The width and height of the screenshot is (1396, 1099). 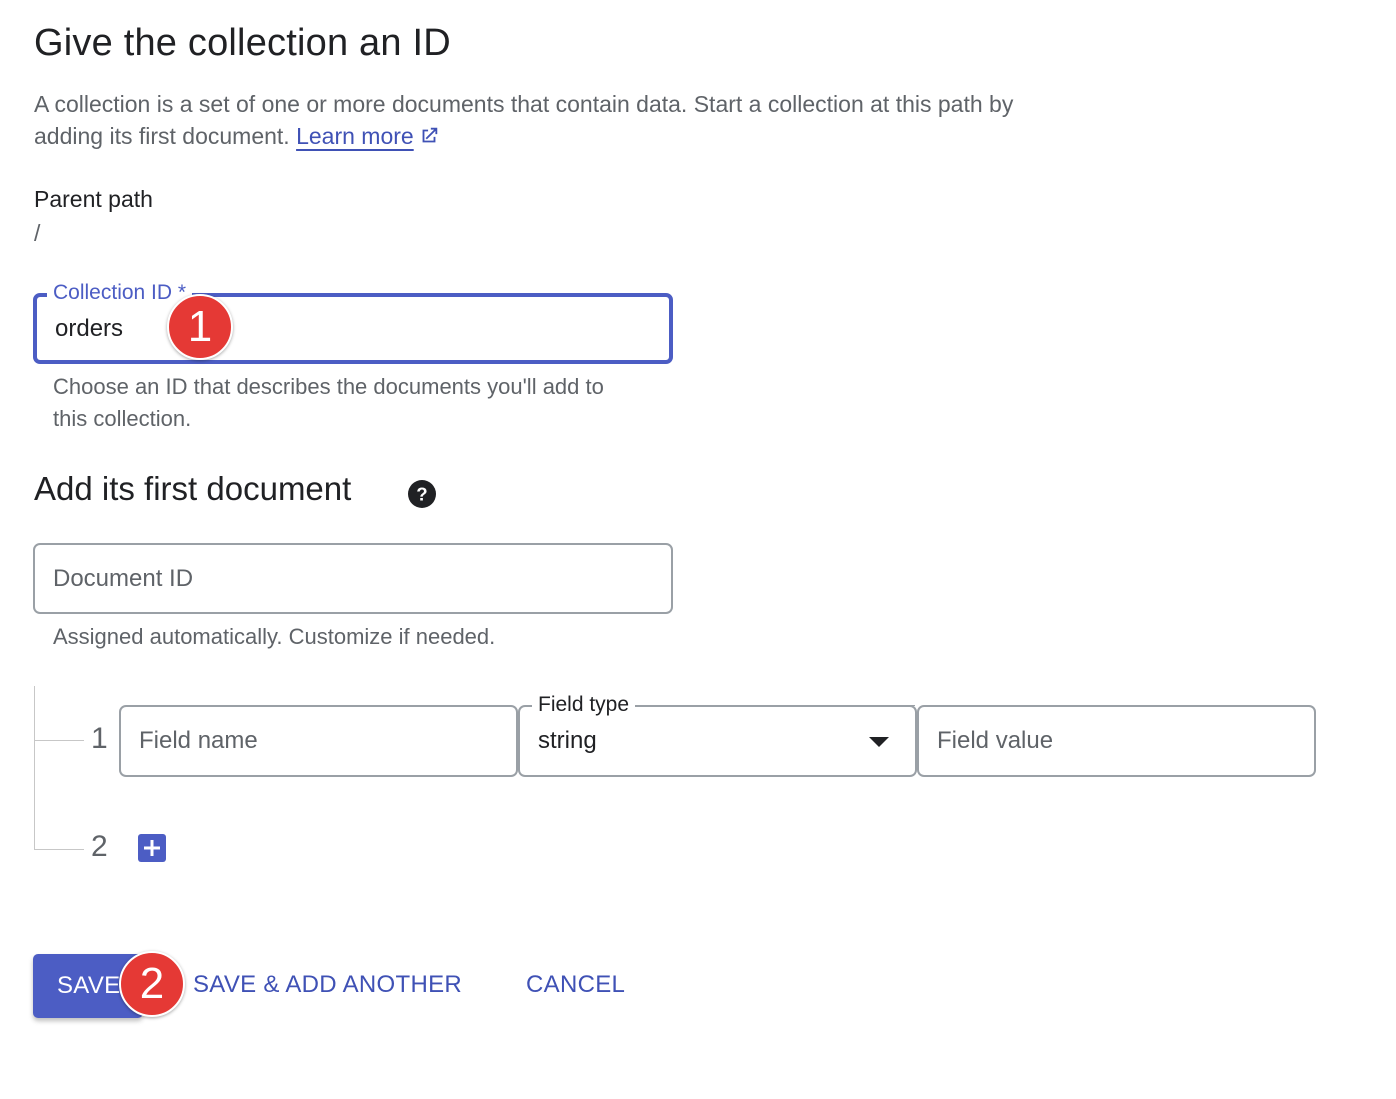 I want to click on field-type-label: Field type, so click(x=584, y=705).